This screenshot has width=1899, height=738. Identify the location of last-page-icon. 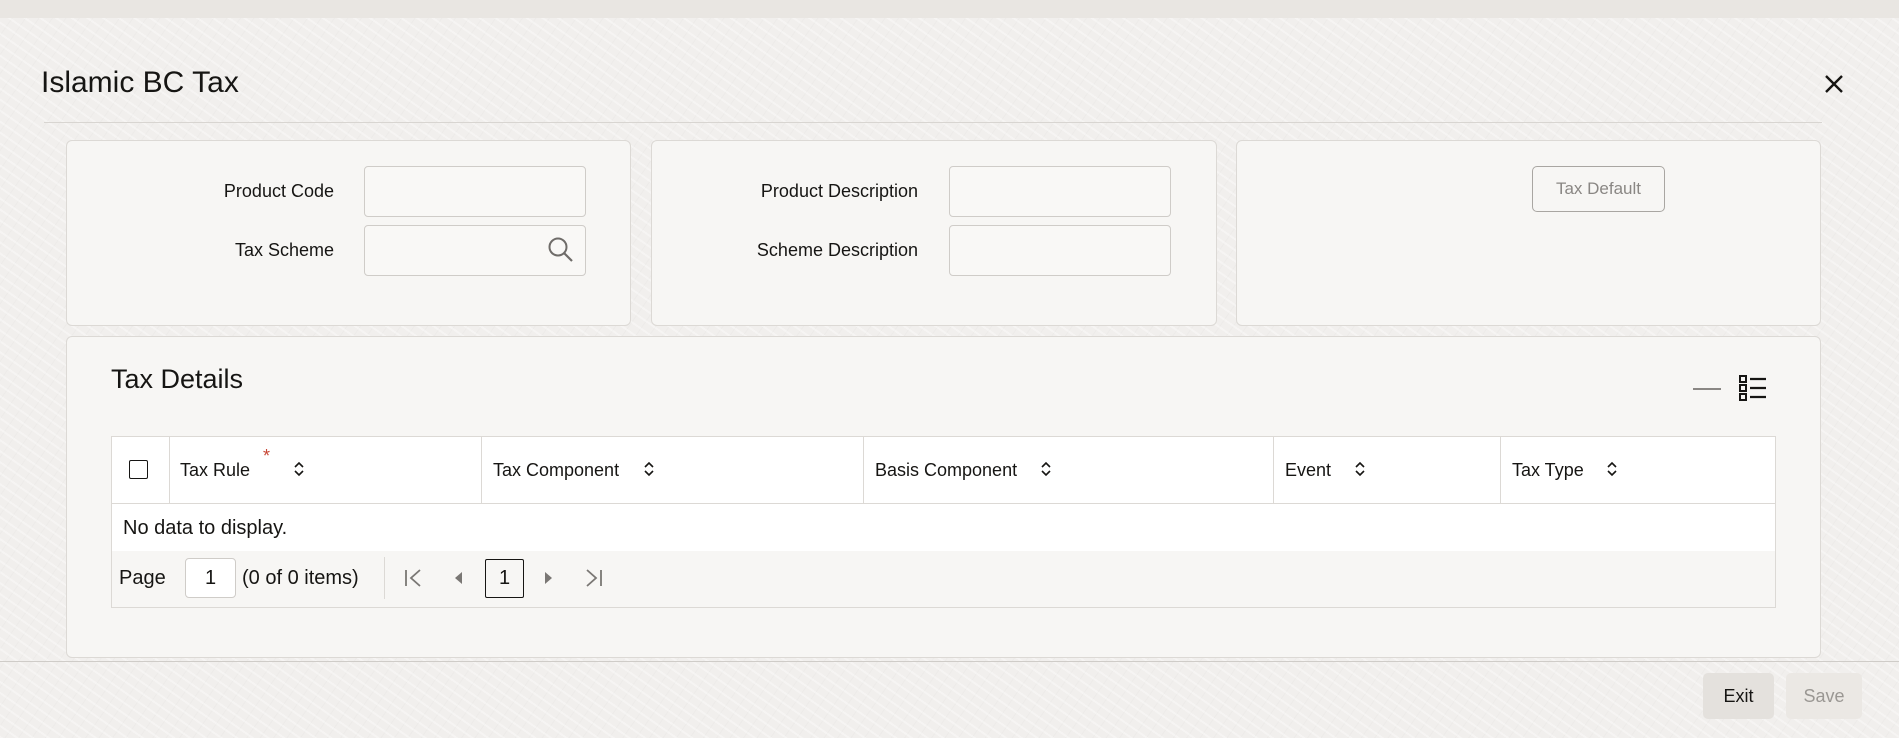
(593, 578).